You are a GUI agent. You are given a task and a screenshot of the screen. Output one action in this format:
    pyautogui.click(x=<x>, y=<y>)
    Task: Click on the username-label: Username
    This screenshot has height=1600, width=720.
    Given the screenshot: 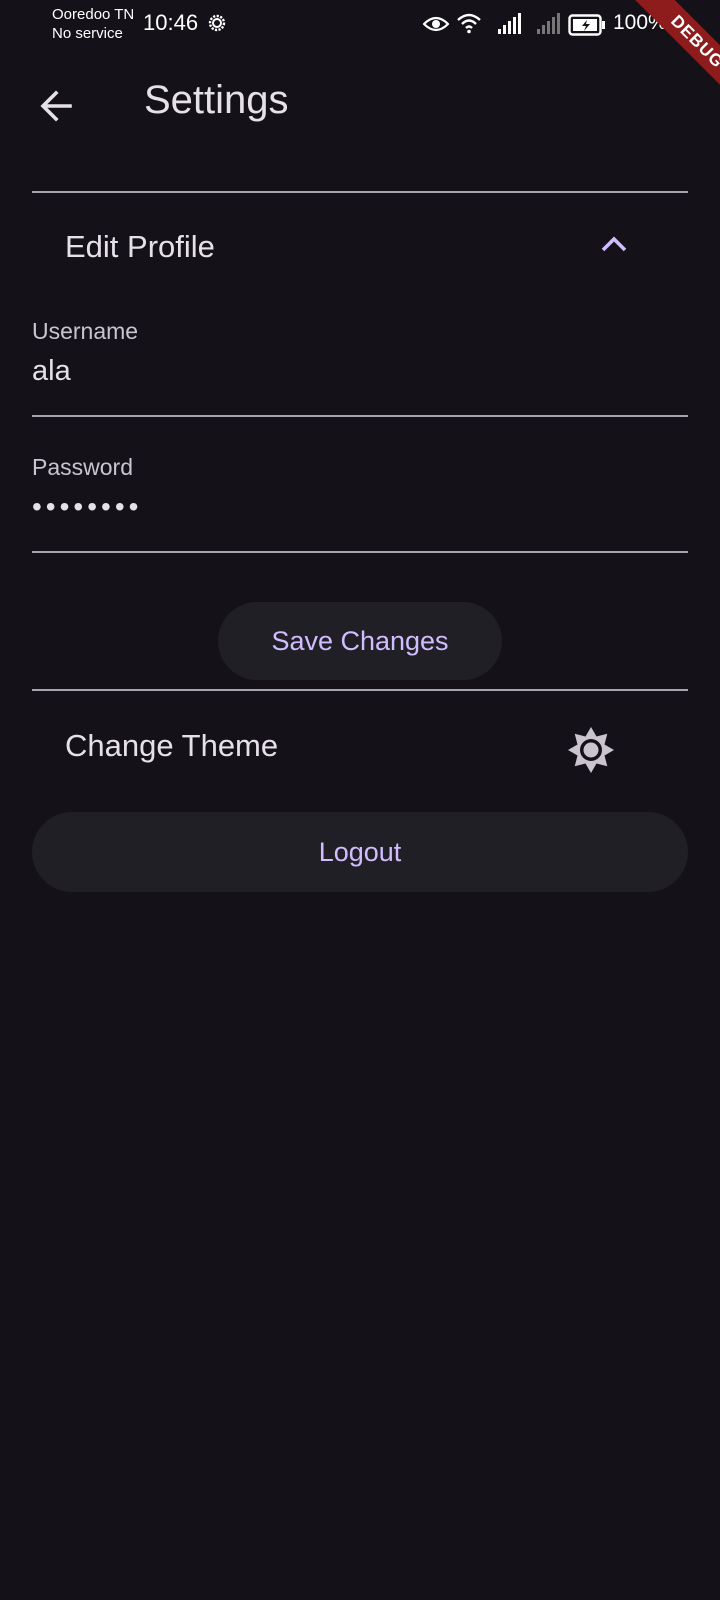 What is the action you would take?
    pyautogui.click(x=85, y=331)
    